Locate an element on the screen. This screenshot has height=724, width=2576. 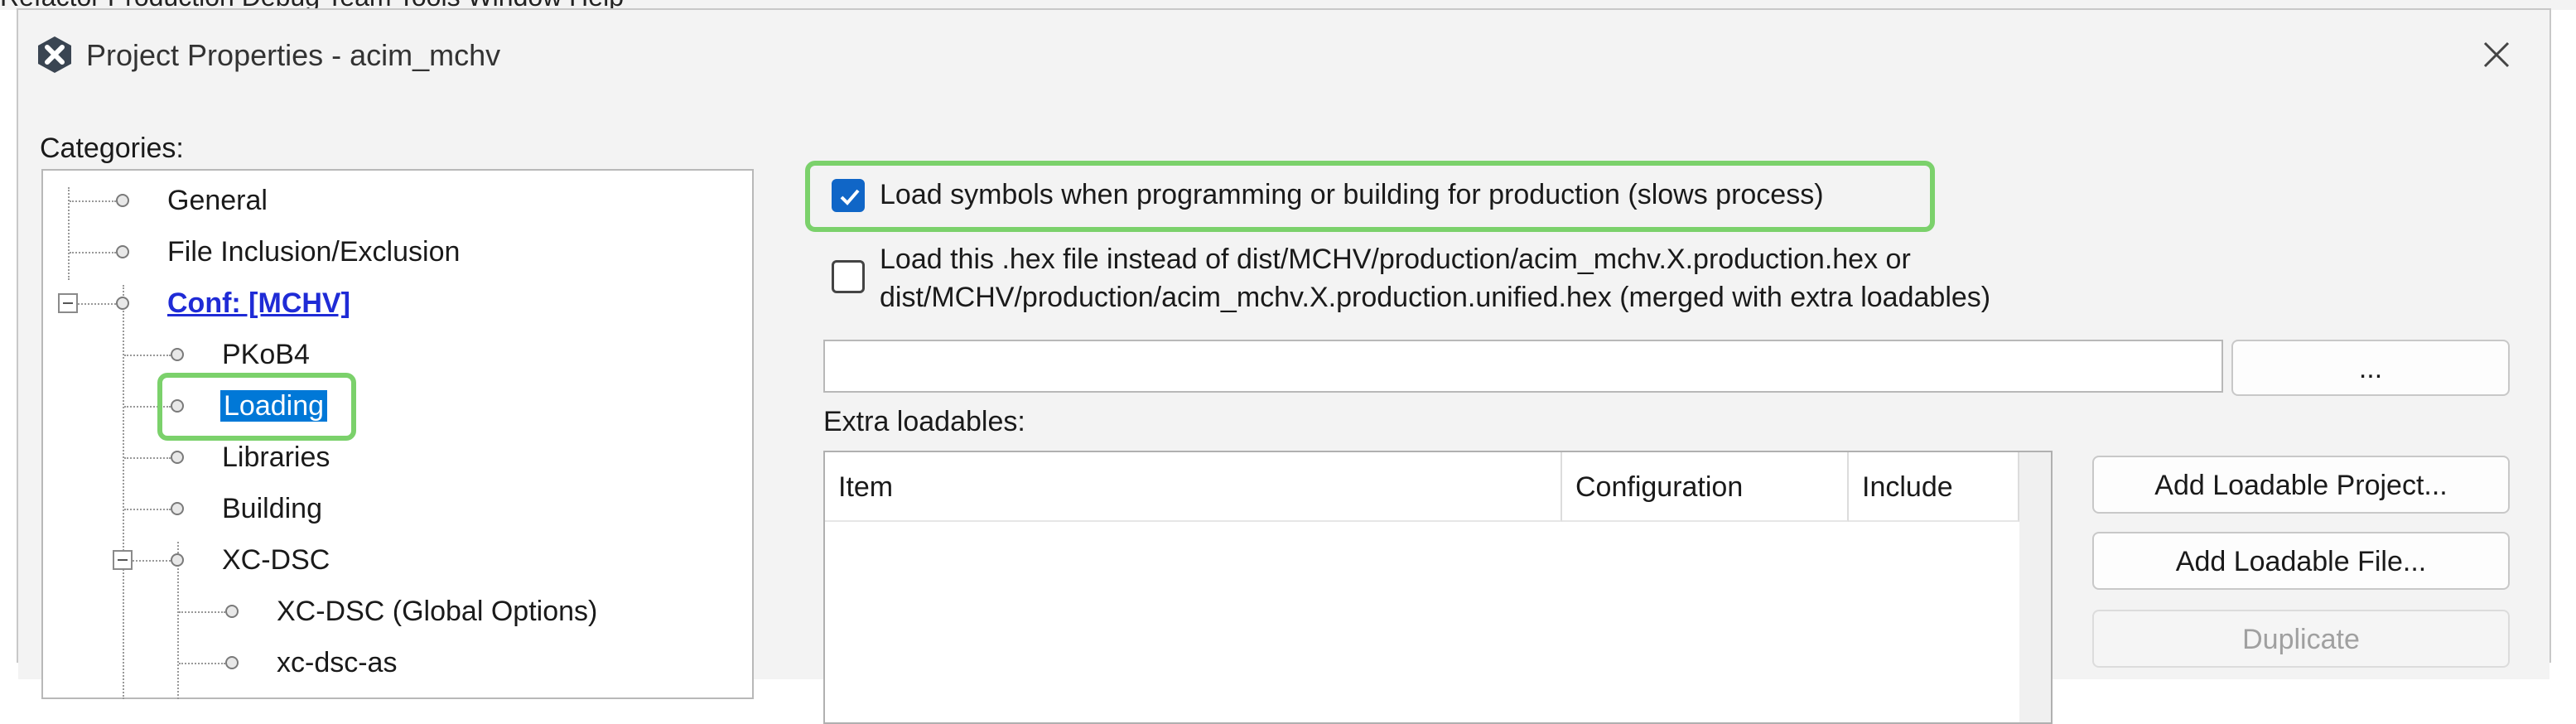
table-scrollbar is located at coordinates (2035, 587).